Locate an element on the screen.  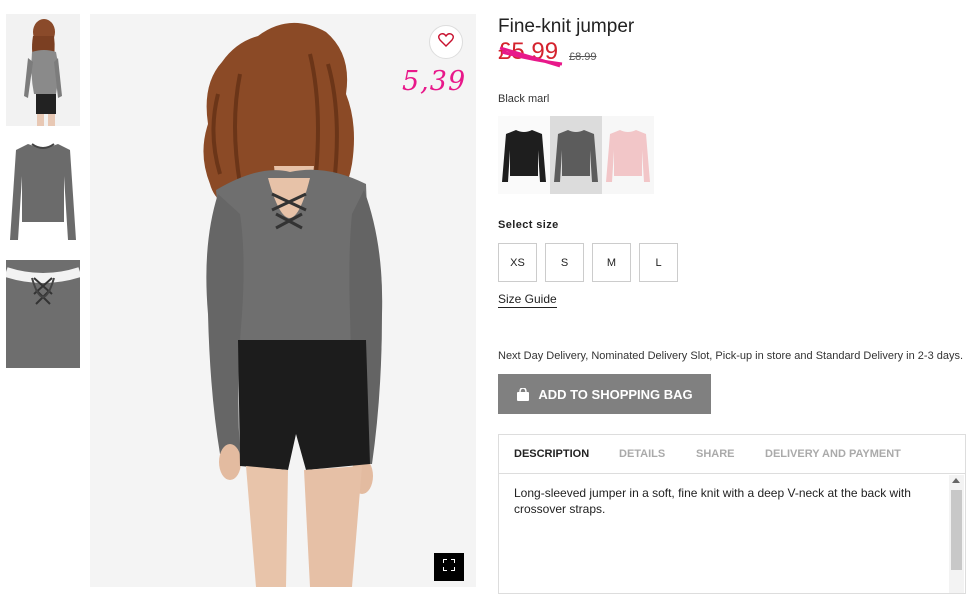
size-s-button: S is located at coordinates (564, 262).